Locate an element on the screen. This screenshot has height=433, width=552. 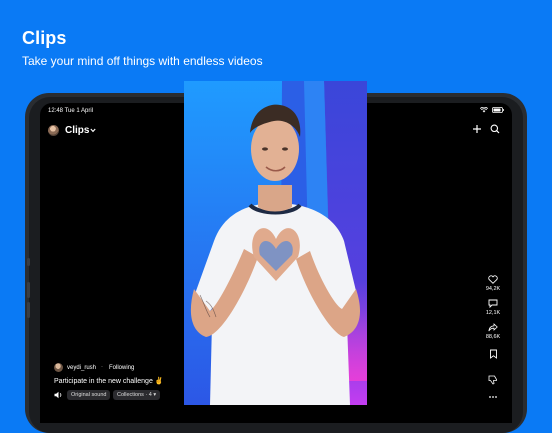
author-name: veydi_rush is located at coordinates (81, 368).